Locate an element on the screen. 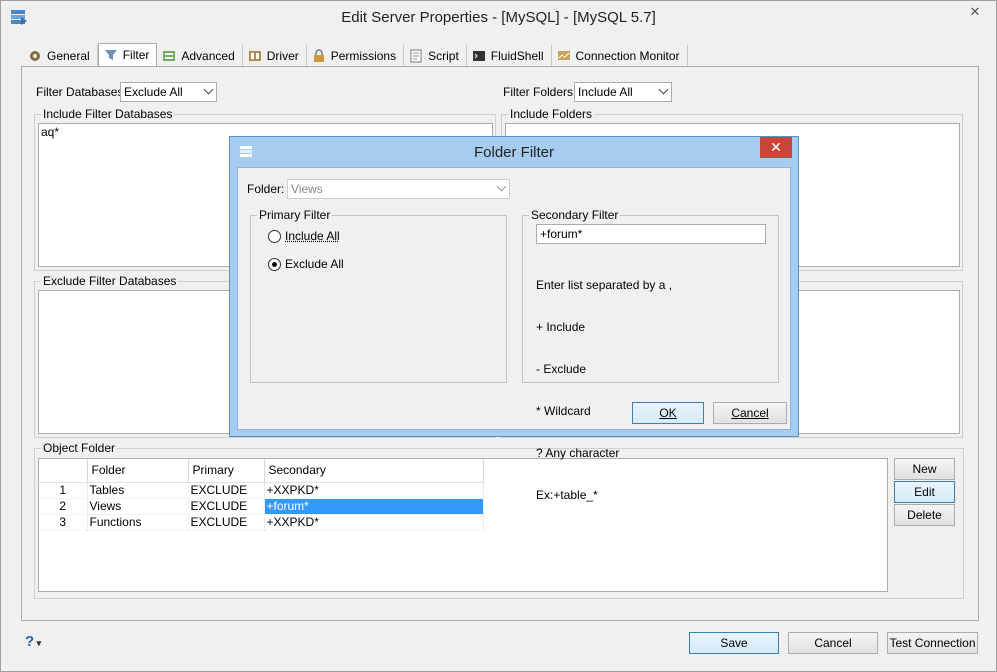 The width and height of the screenshot is (997, 672). cell-folder: Functions is located at coordinates (138, 522).